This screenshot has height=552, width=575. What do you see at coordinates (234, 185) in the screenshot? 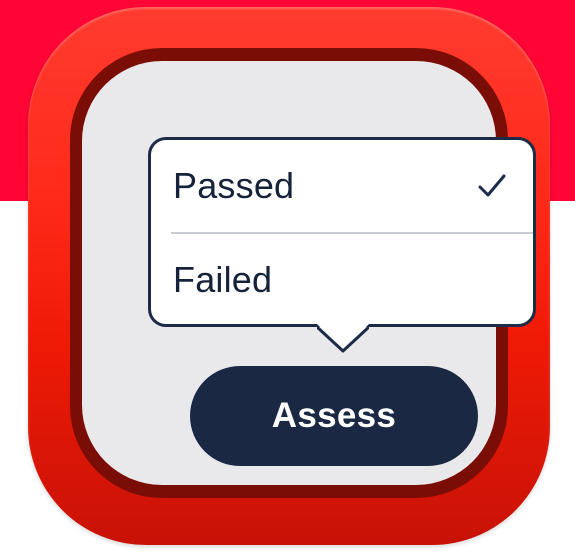
I see `menu-item-label: Passed` at bounding box center [234, 185].